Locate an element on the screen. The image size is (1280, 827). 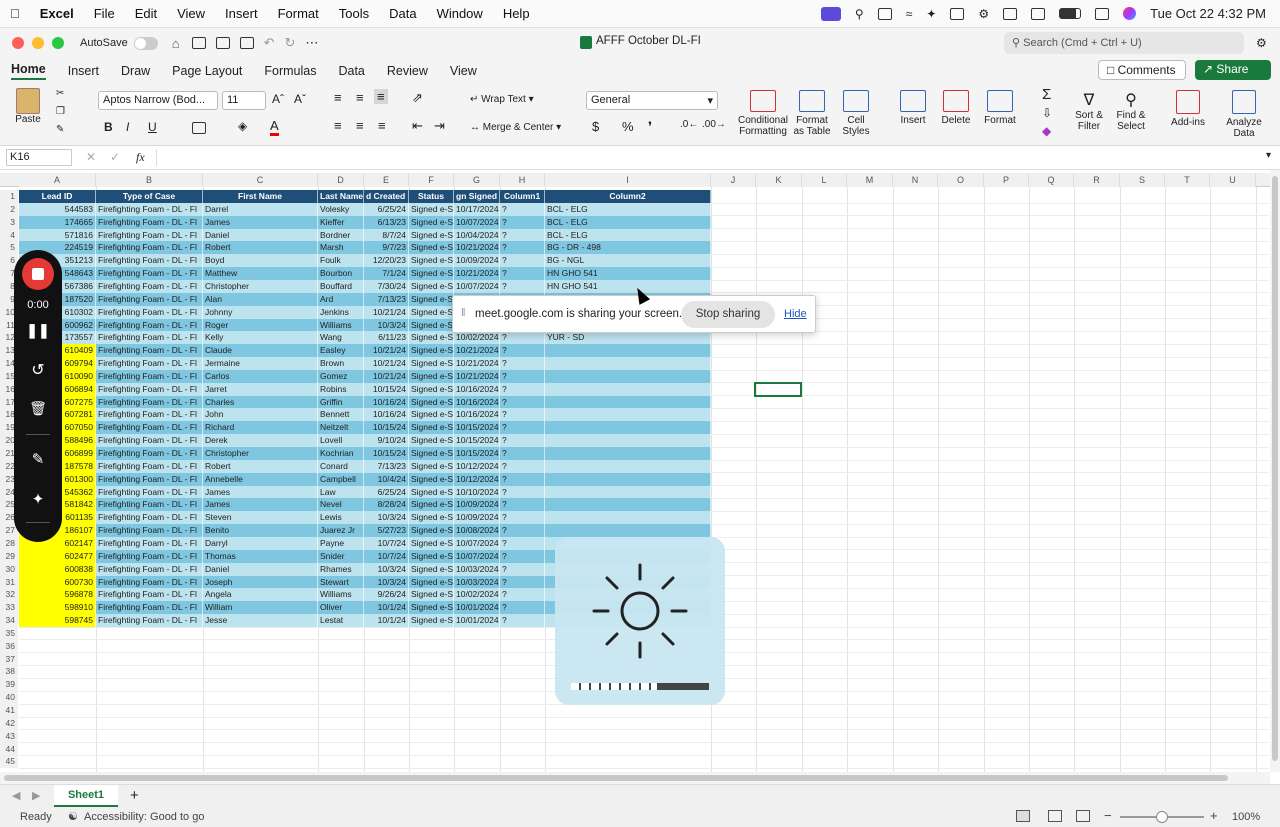
siri-icon is located at coordinates (1130, 13).